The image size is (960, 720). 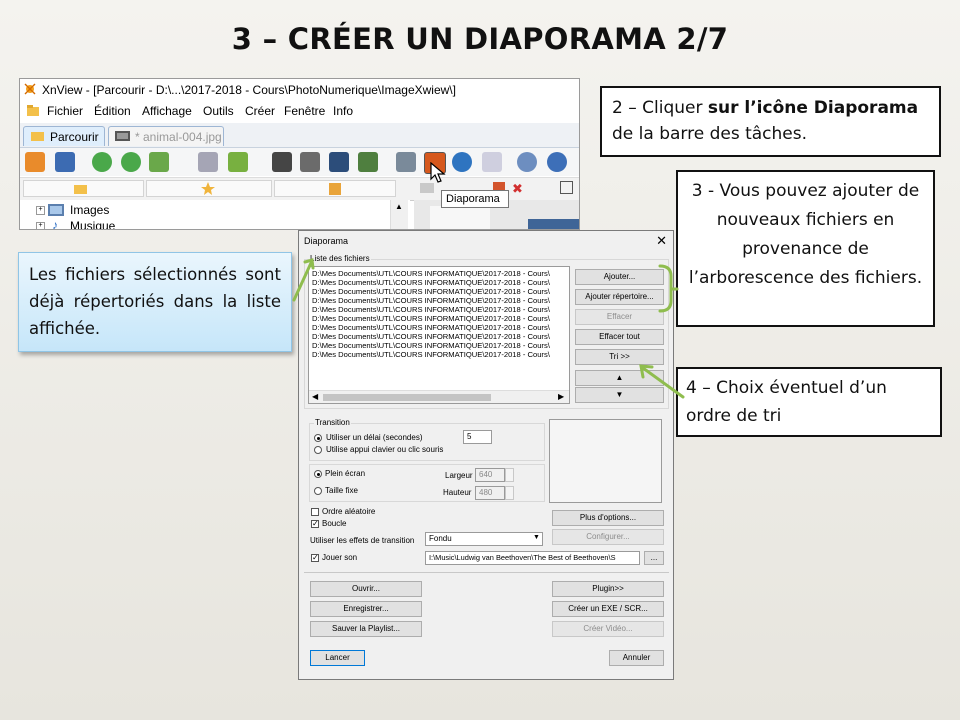 What do you see at coordinates (561, 396) in the screenshot?
I see `scroll-right-icon: ▶` at bounding box center [561, 396].